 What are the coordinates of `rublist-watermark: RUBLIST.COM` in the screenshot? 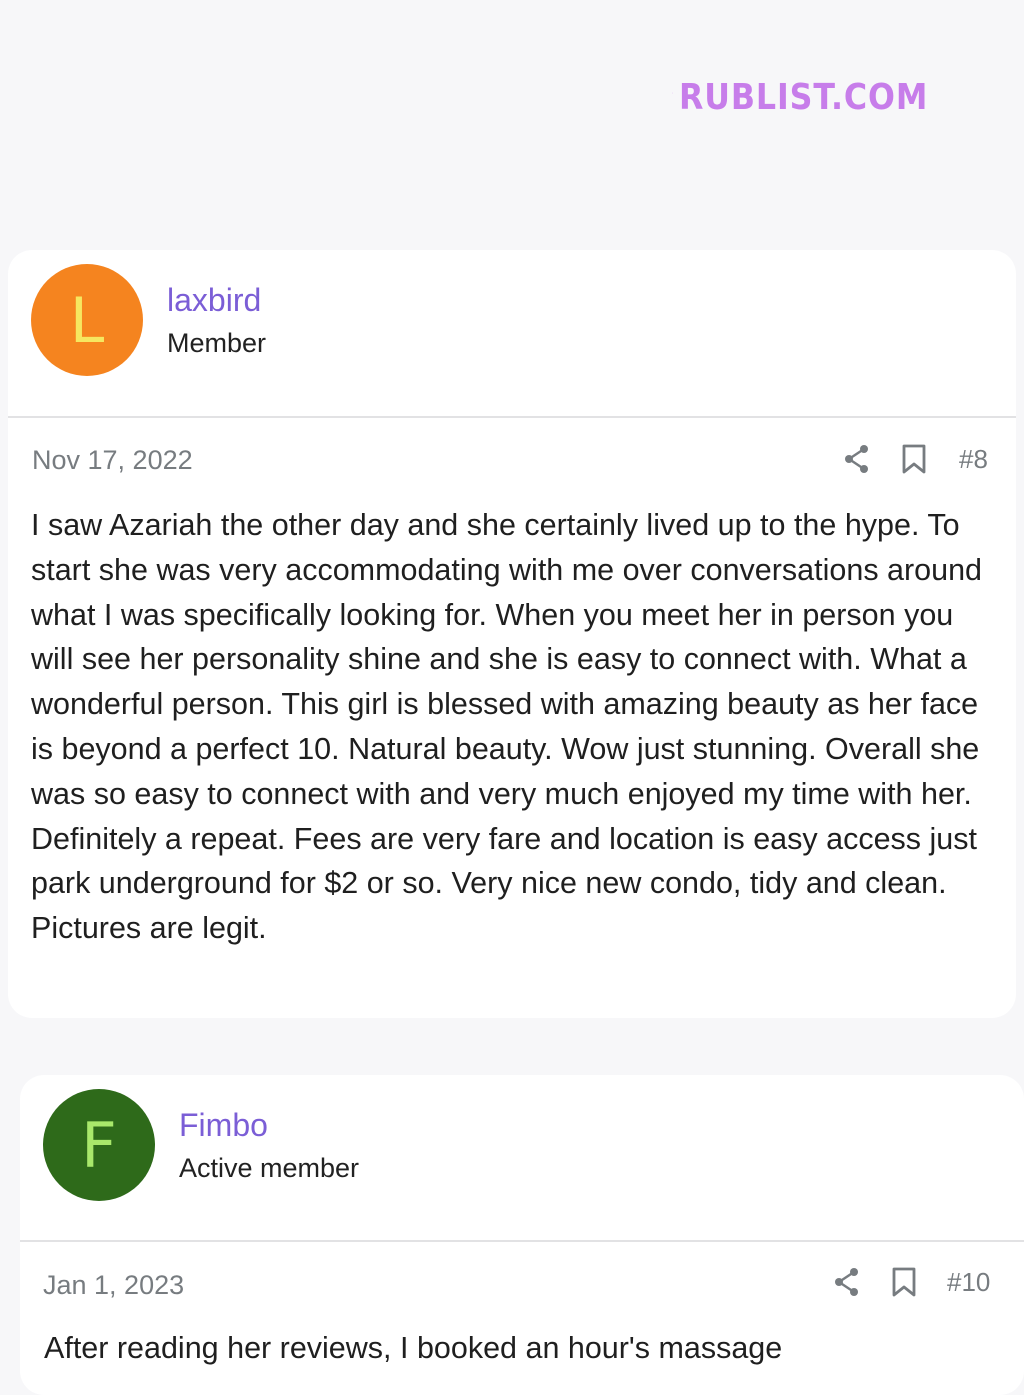 It's located at (817, 93).